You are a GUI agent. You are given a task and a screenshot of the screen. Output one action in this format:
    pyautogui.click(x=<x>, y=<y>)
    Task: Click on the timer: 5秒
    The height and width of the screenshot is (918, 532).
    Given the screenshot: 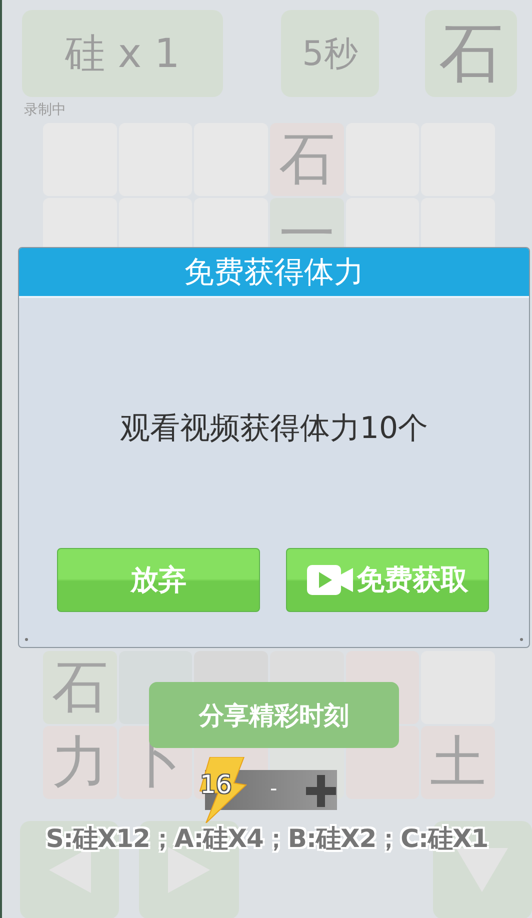 What is the action you would take?
    pyautogui.click(x=330, y=53)
    